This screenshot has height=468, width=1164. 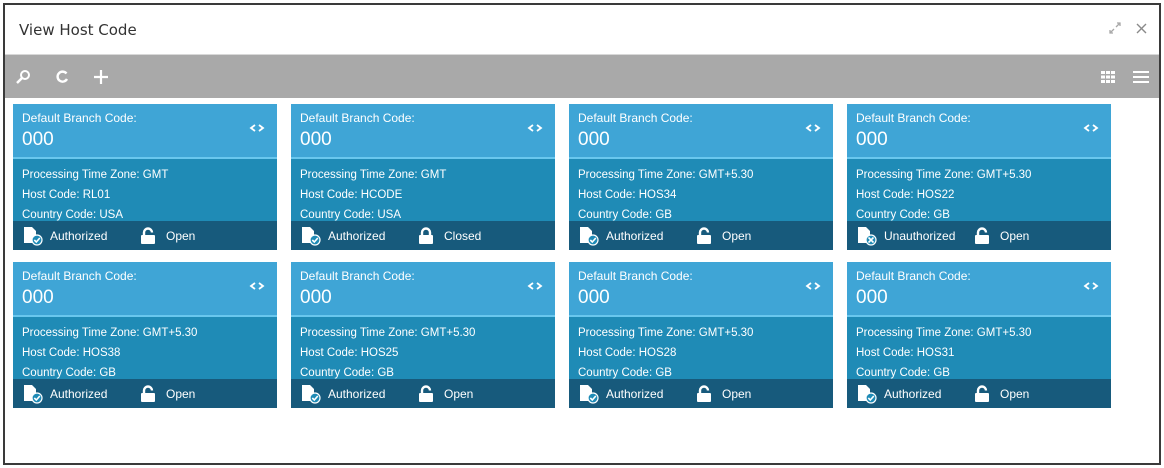 I want to click on host-code: Host Code: RL01, so click(x=66, y=195).